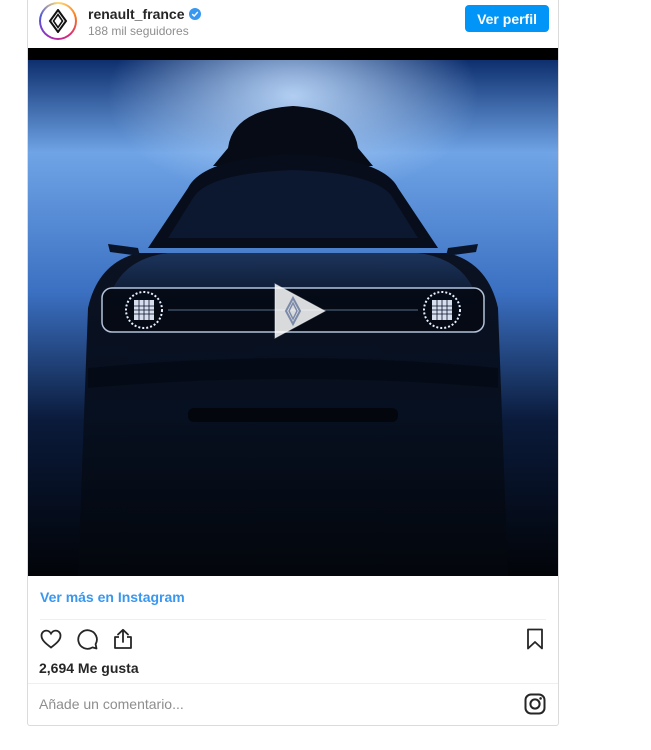 The height and width of the screenshot is (750, 651). Describe the element at coordinates (249, 704) in the screenshot. I see `comment-input` at that location.